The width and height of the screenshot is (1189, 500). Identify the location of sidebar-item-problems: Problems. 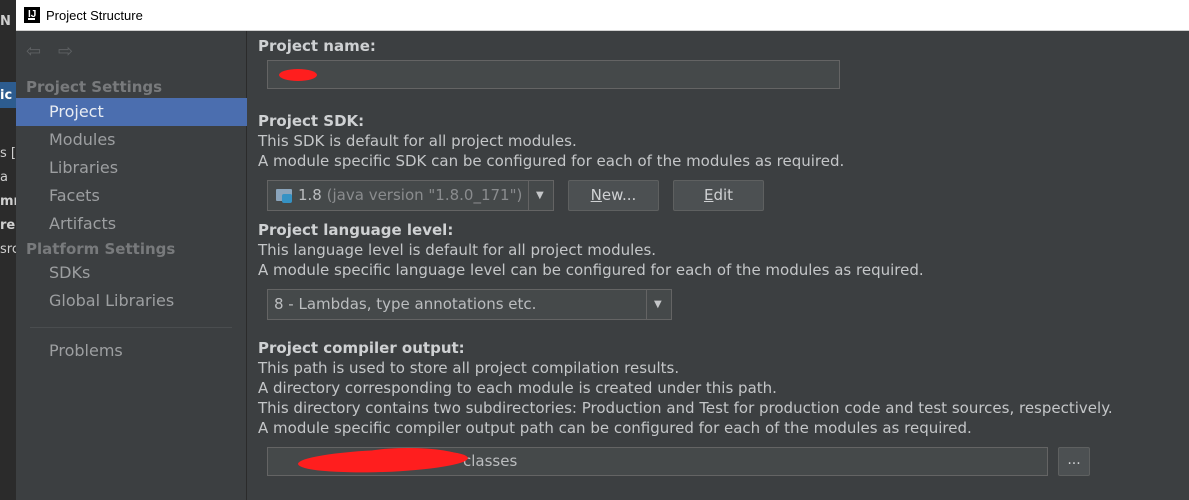
(131, 351).